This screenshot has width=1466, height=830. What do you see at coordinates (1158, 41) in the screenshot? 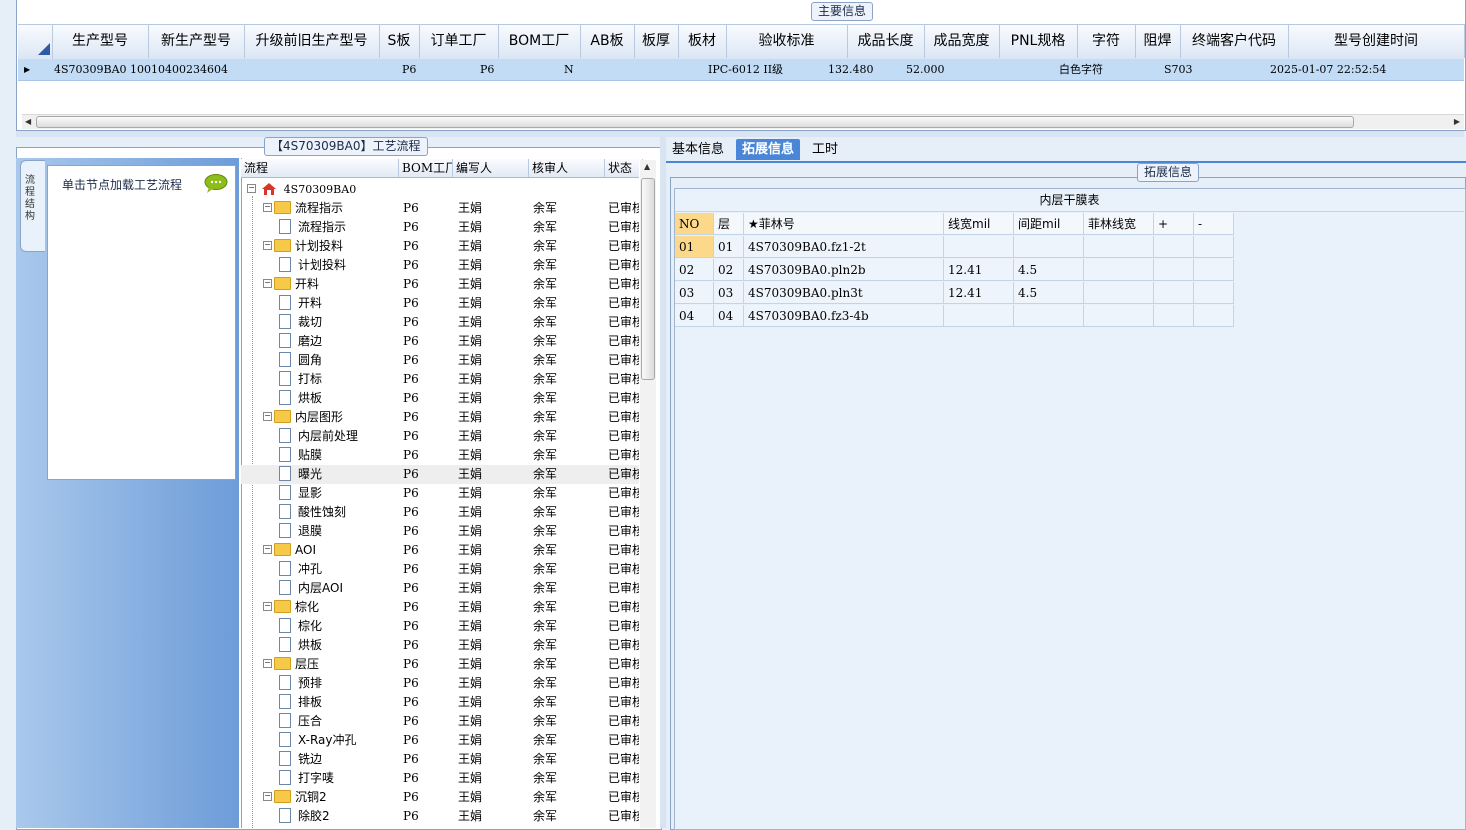
I see `col-solder-mask: 阻焊` at bounding box center [1158, 41].